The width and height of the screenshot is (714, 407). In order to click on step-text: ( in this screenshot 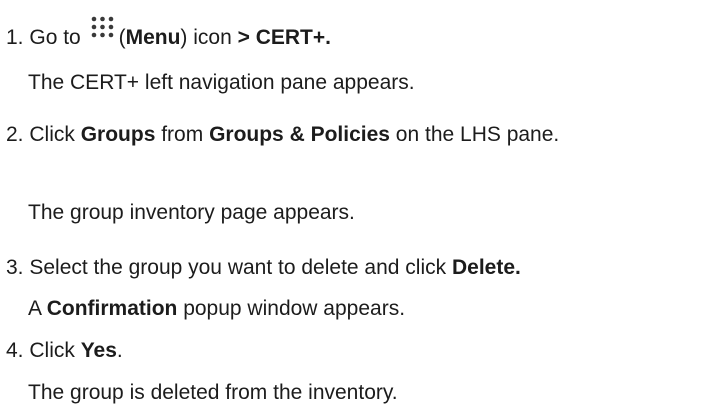, I will do `click(122, 37)`.